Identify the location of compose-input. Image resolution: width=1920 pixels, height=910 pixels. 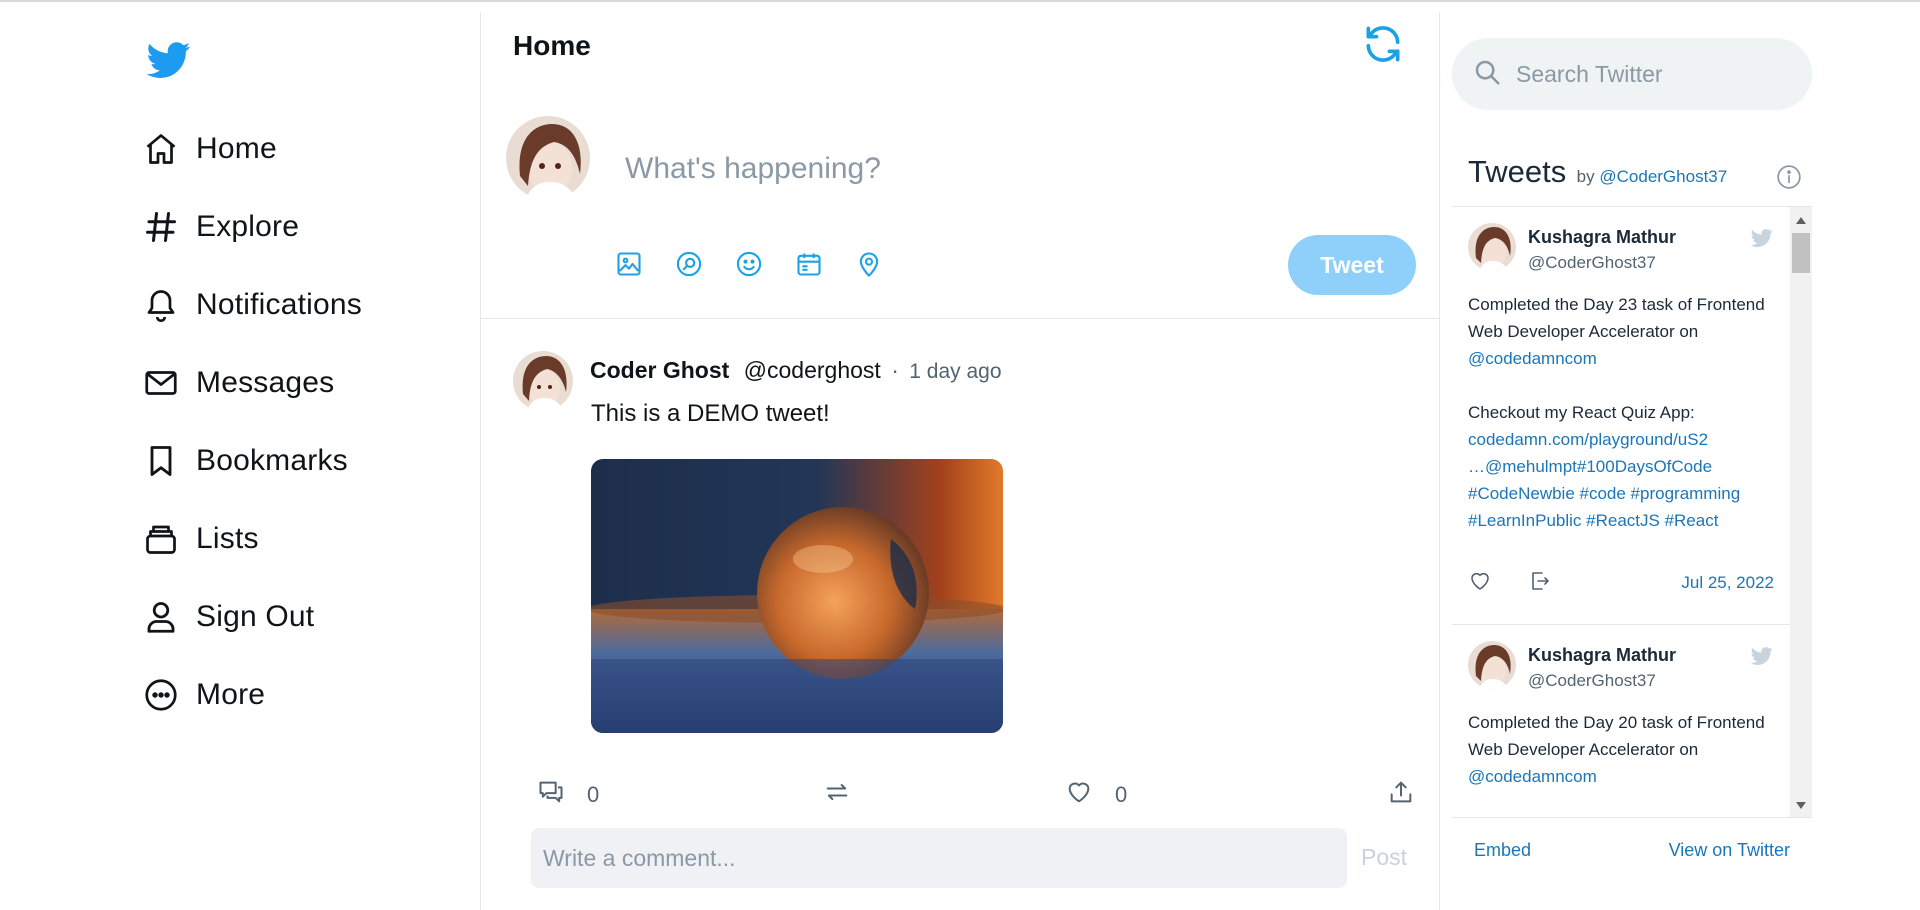
(975, 169).